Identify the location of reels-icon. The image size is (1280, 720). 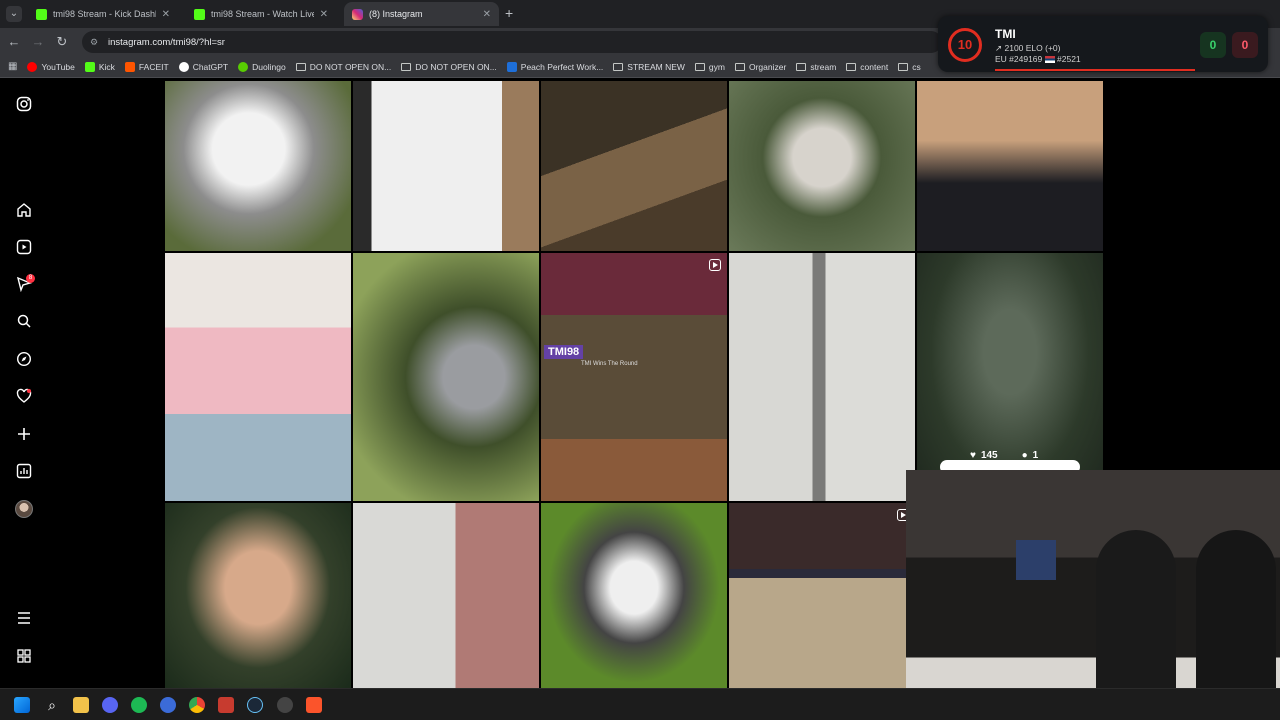
(24, 247).